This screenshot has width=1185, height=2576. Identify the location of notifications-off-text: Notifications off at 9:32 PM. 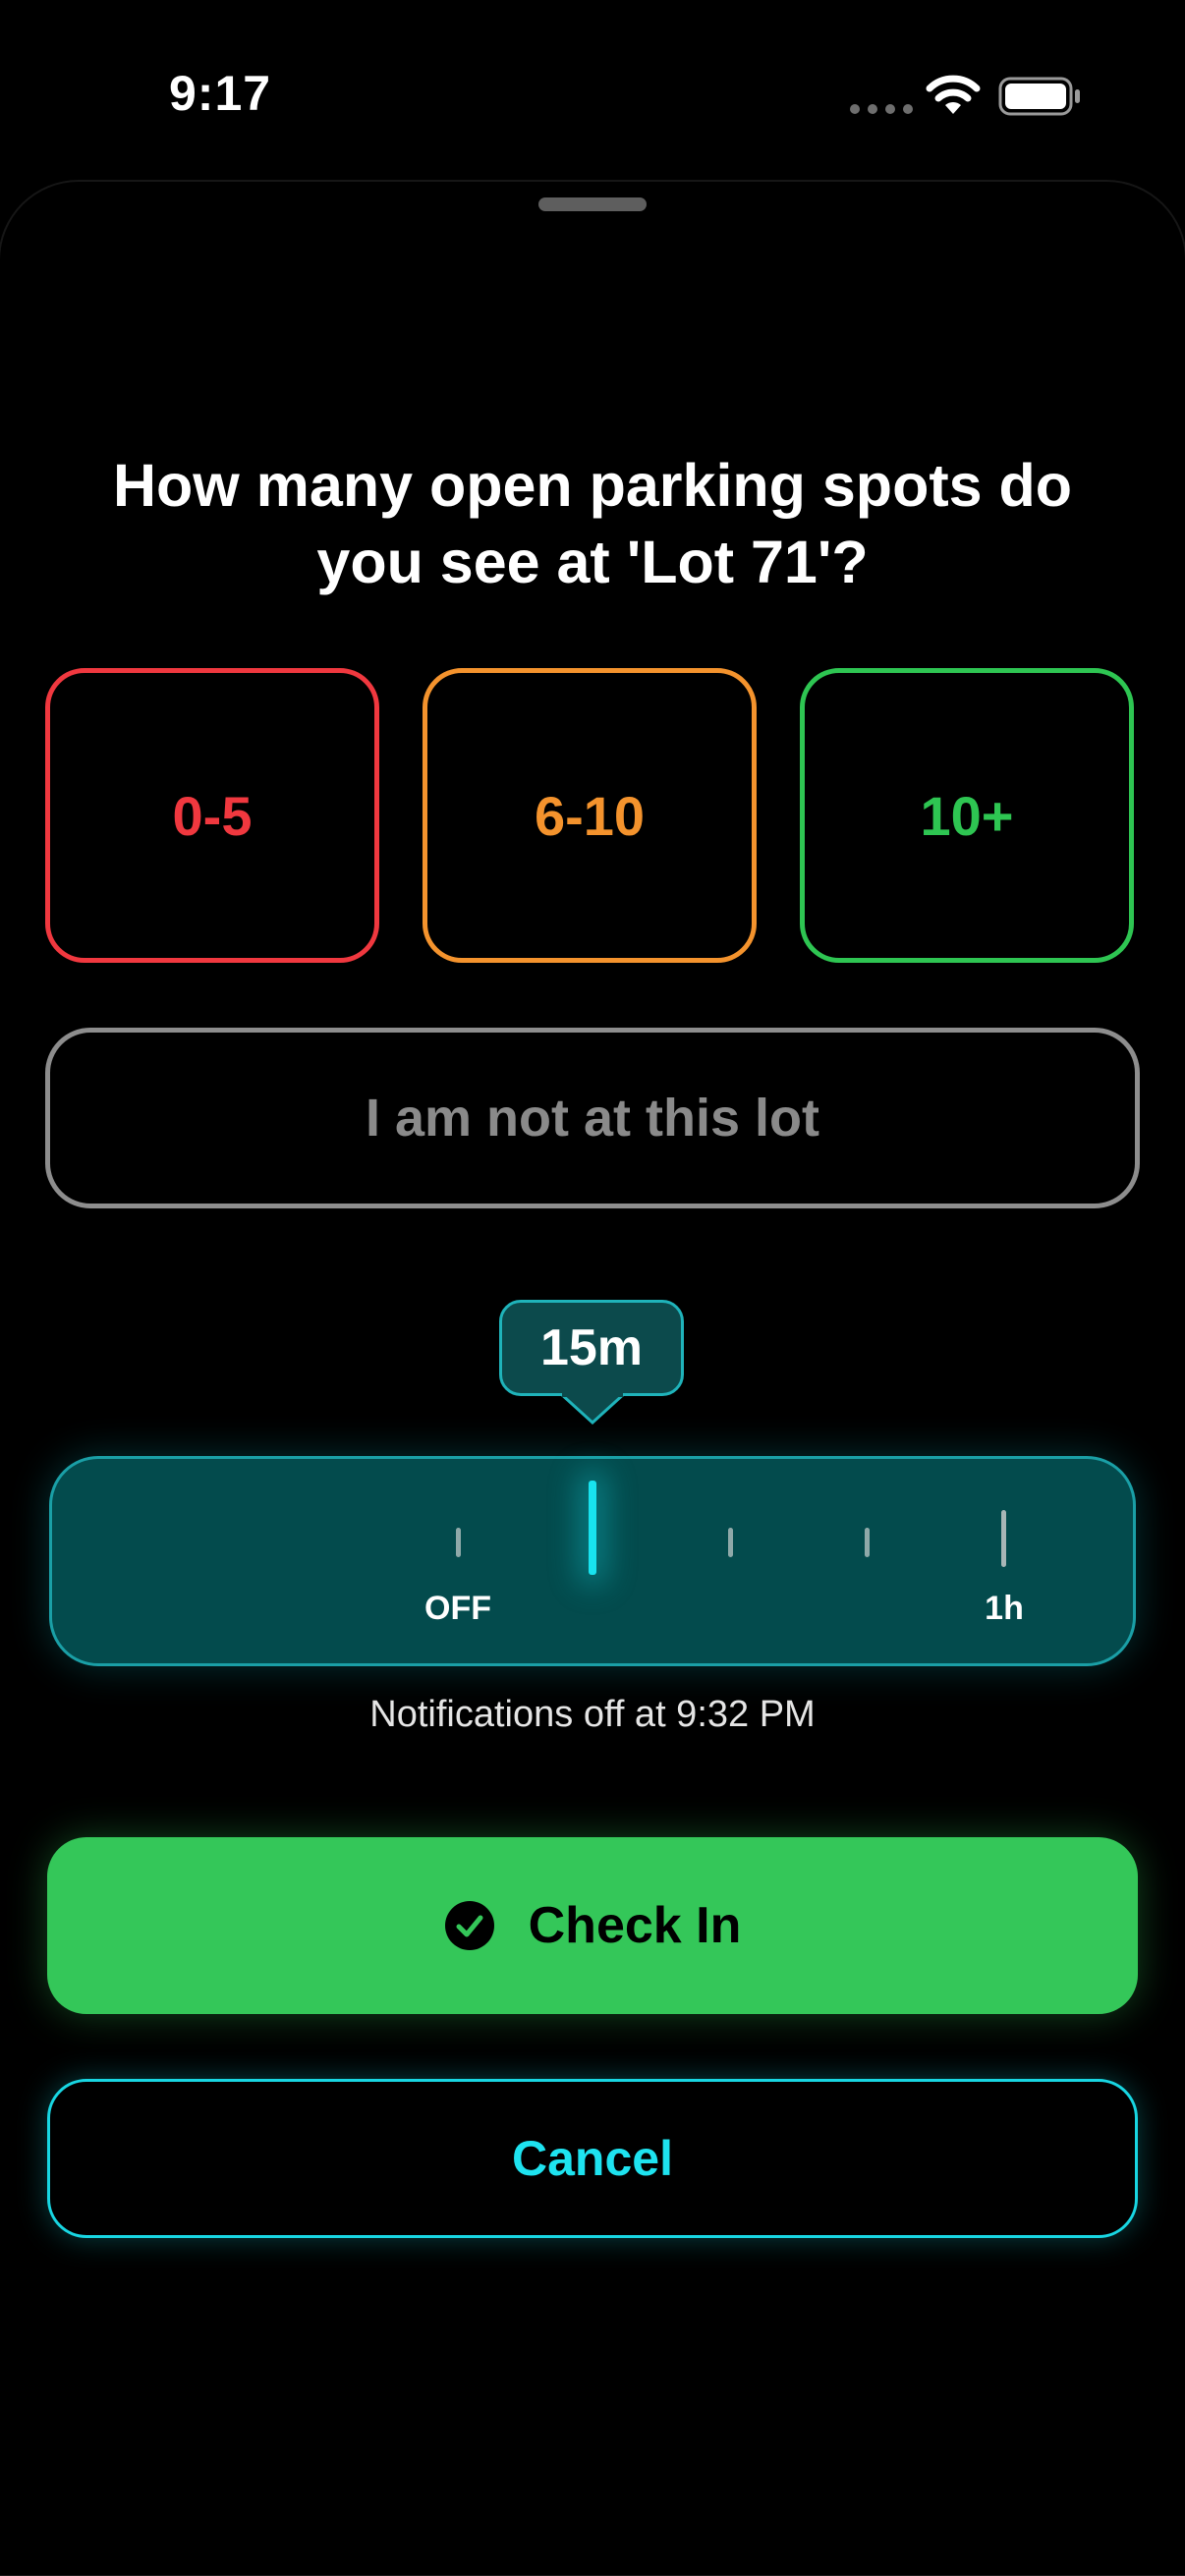
(592, 1714).